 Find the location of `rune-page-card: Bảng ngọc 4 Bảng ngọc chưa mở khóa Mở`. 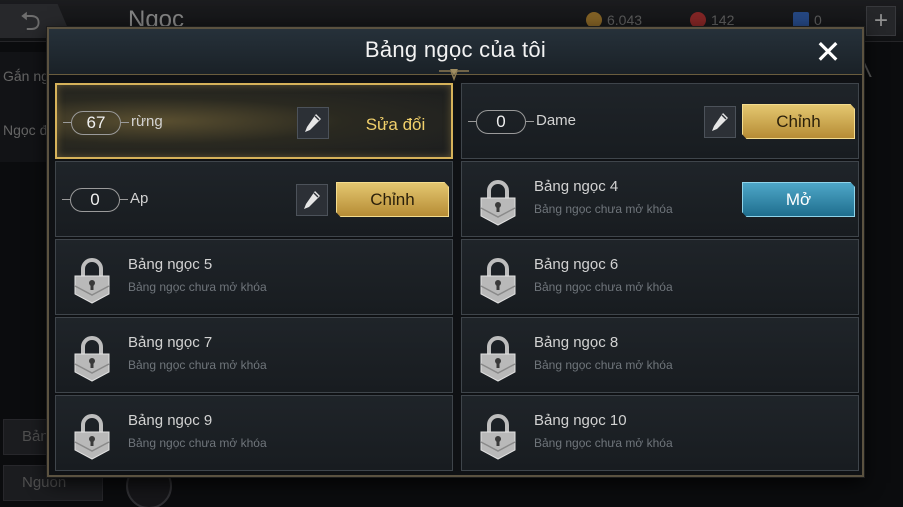

rune-page-card: Bảng ngọc 4 Bảng ngọc chưa mở khóa Mở is located at coordinates (660, 199).